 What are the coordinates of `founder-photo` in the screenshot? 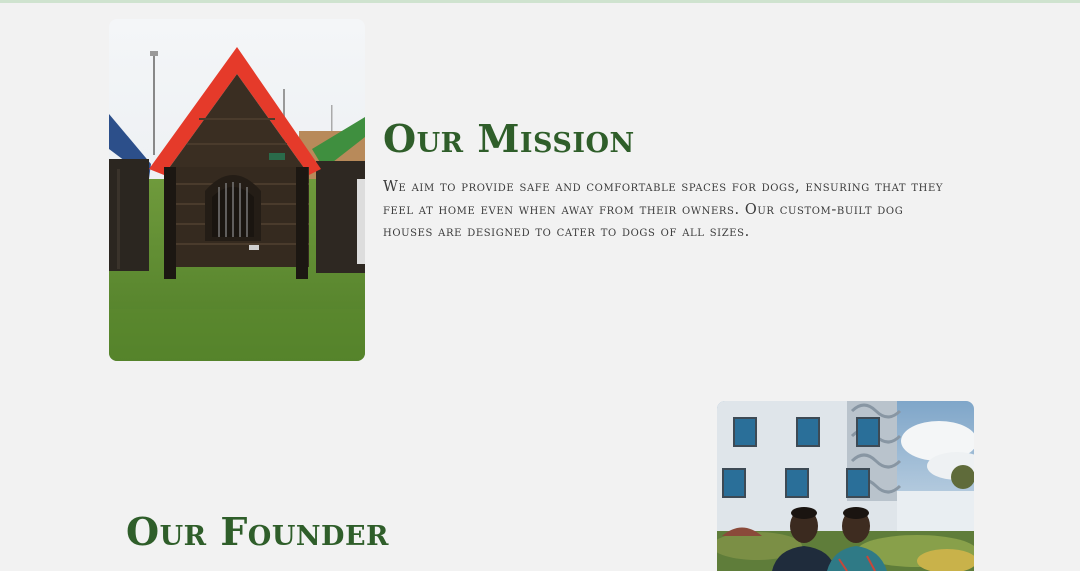 It's located at (845, 486).